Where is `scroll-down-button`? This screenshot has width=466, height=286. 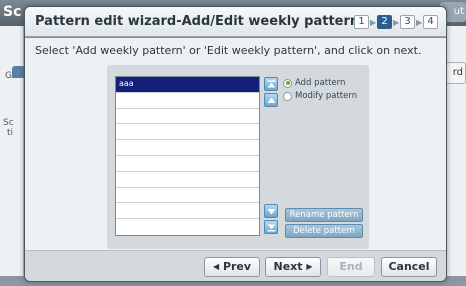
scroll-down-button is located at coordinates (271, 211).